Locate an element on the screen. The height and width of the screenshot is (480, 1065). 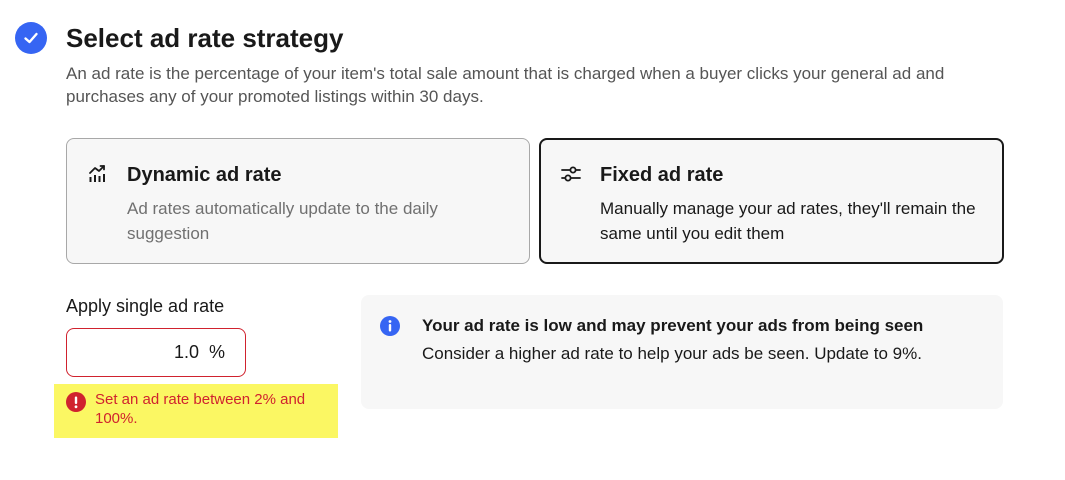
dynamic-ad-rate-title: Dynamic ad rate is located at coordinates (204, 175).